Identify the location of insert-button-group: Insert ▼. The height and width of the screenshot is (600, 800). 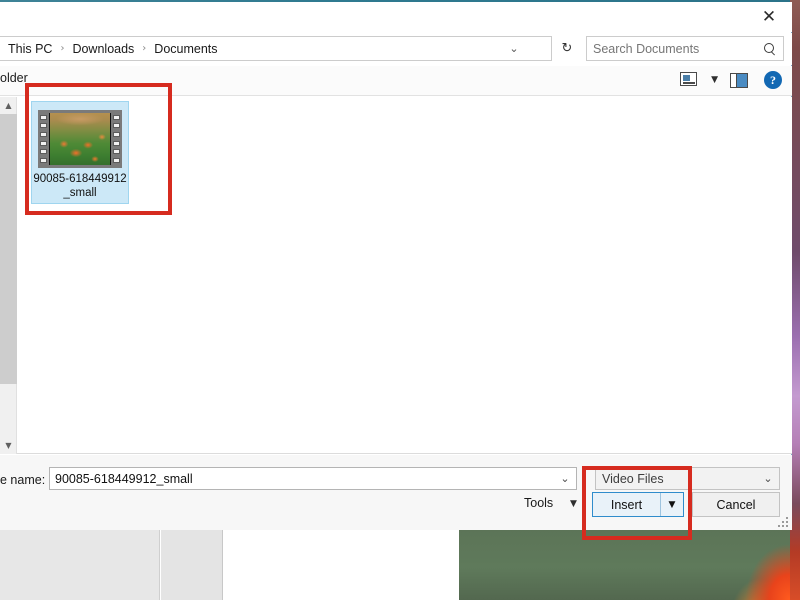
(638, 504).